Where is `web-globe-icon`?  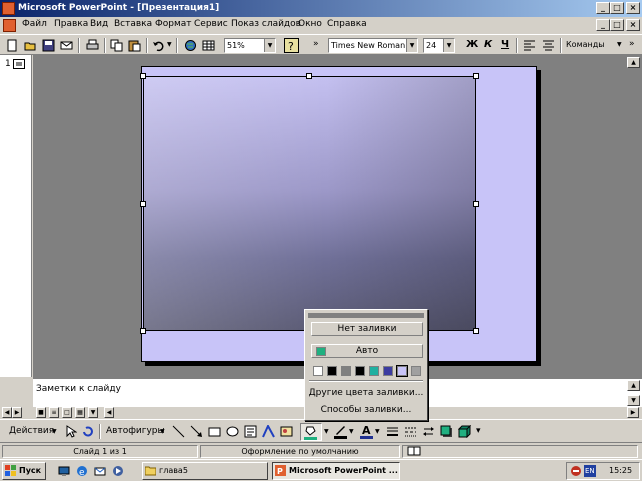 web-globe-icon is located at coordinates (190, 45).